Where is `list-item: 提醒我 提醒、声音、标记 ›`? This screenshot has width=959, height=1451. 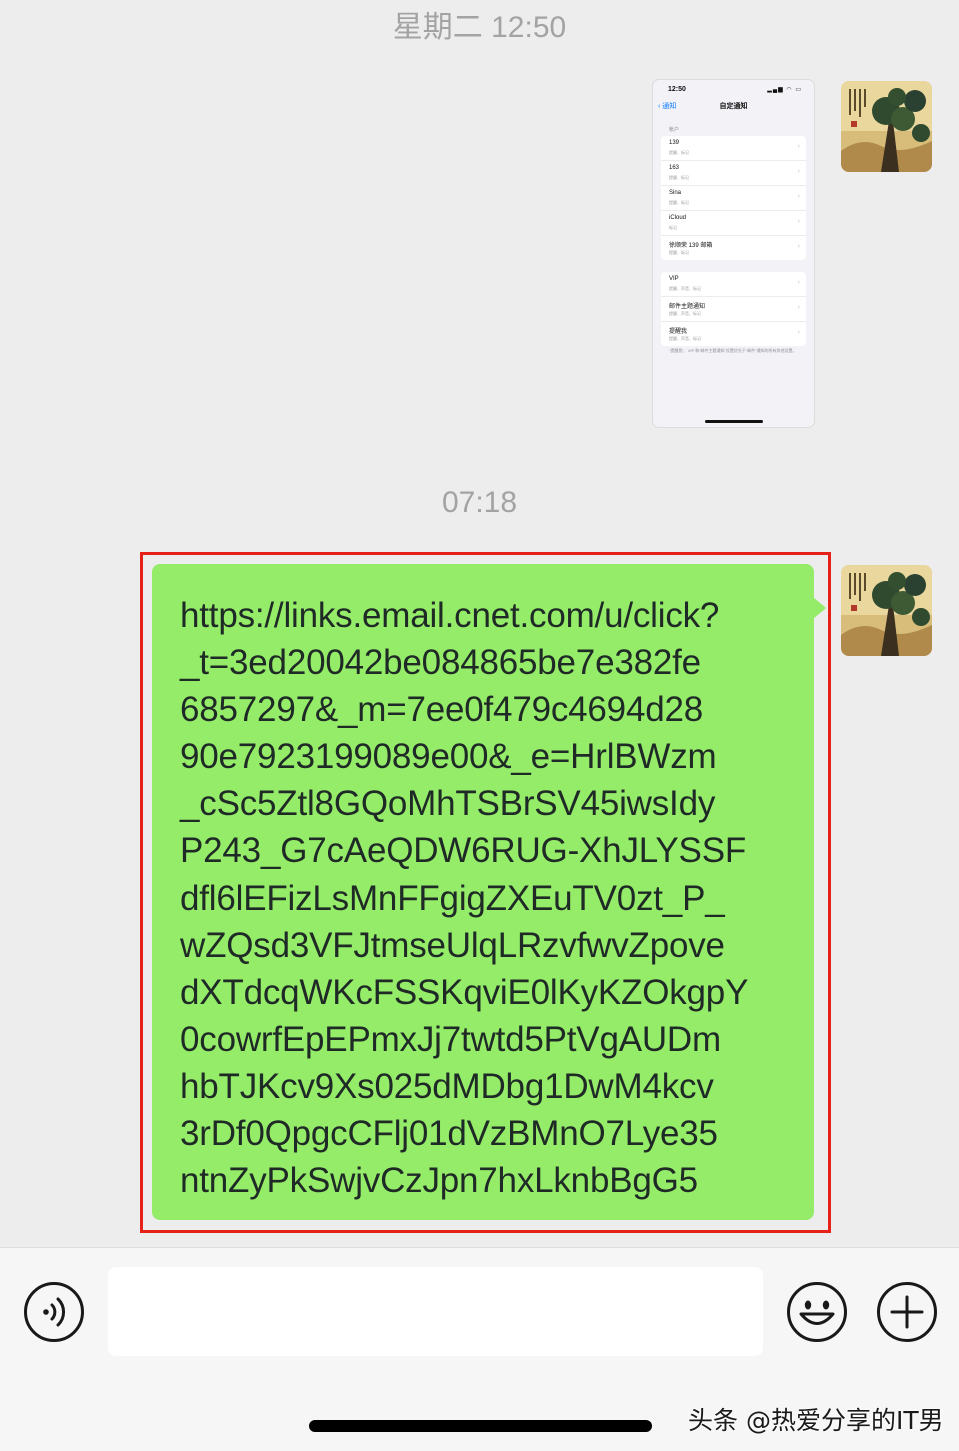
list-item: 提醒我 提醒、声音、标记 › is located at coordinates (734, 335).